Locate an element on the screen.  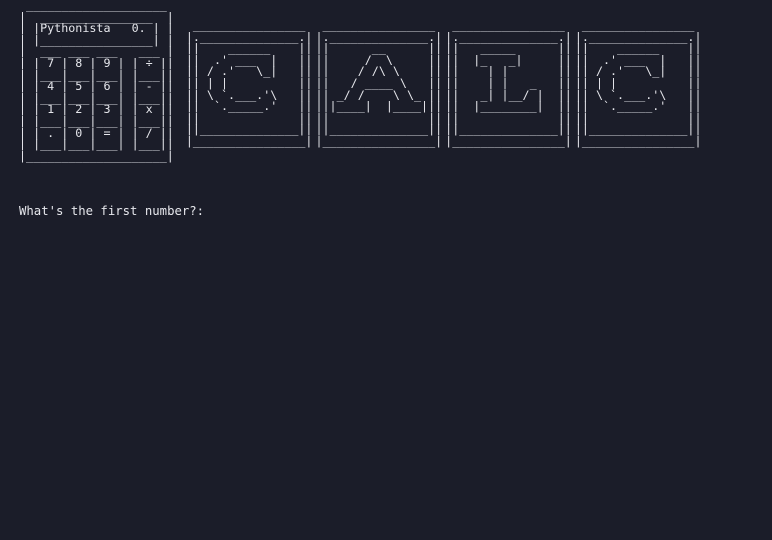
text-cursor is located at coordinates (213, 211).